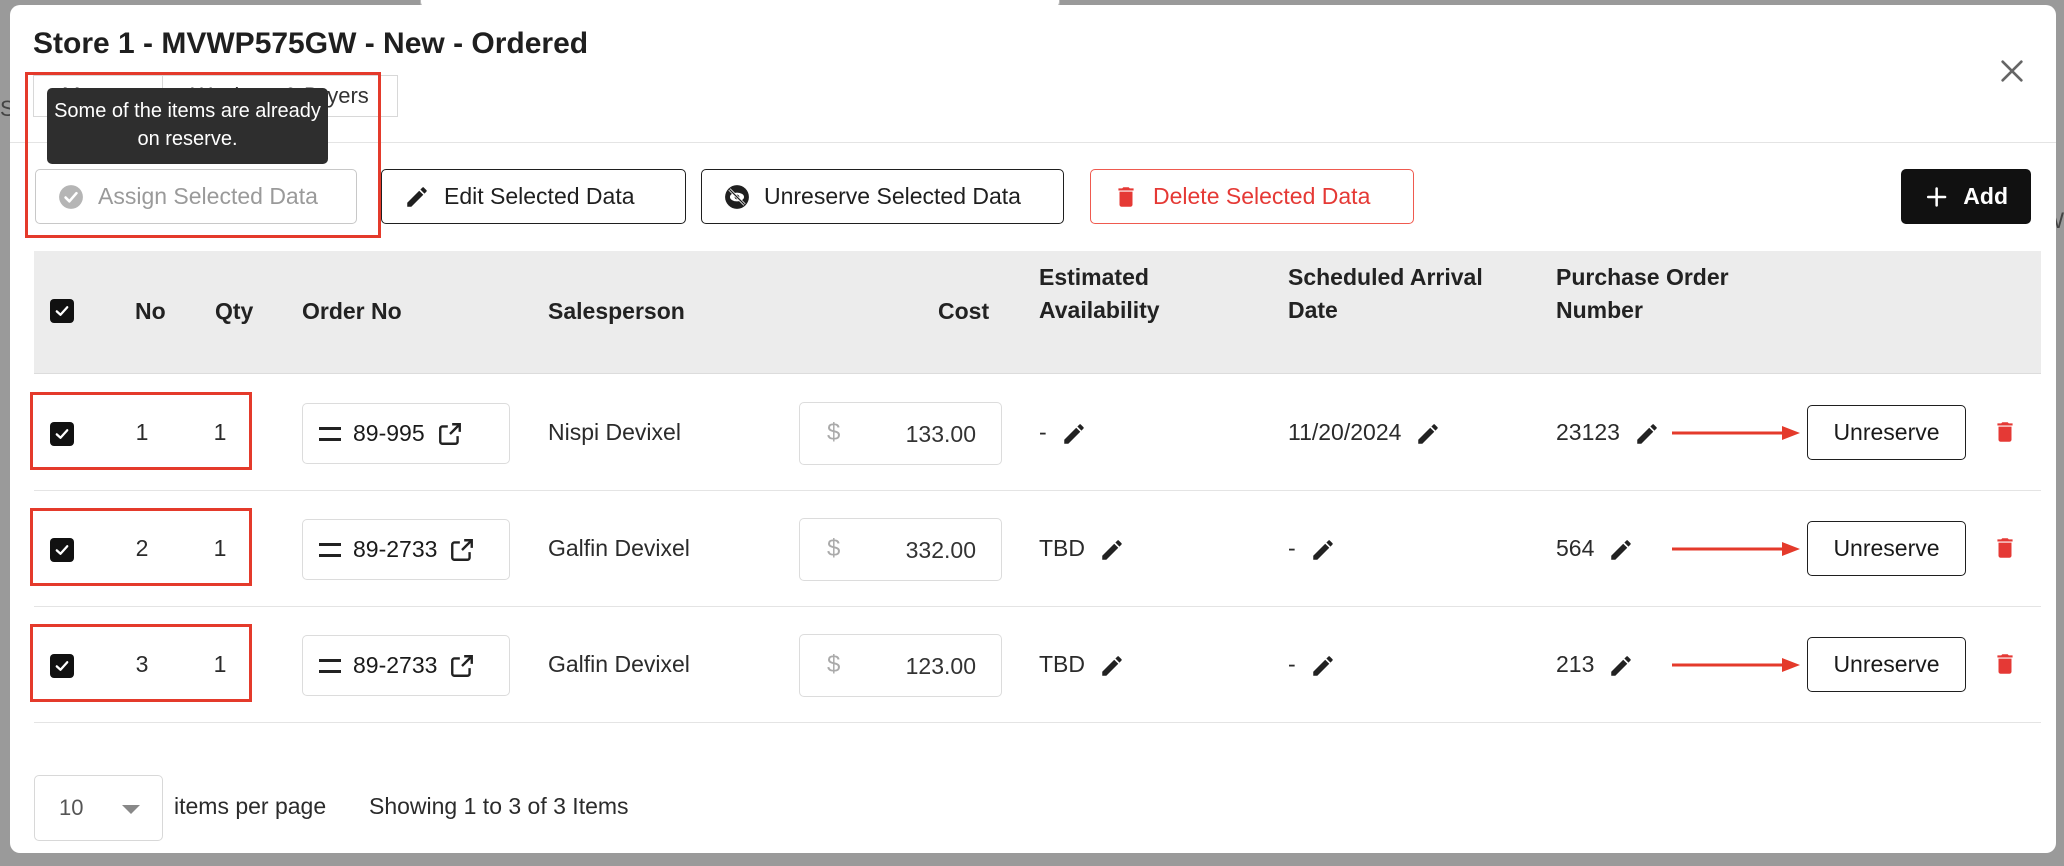 The image size is (2064, 866). I want to click on header-estimated-availability: Estimated Availability, so click(1099, 294).